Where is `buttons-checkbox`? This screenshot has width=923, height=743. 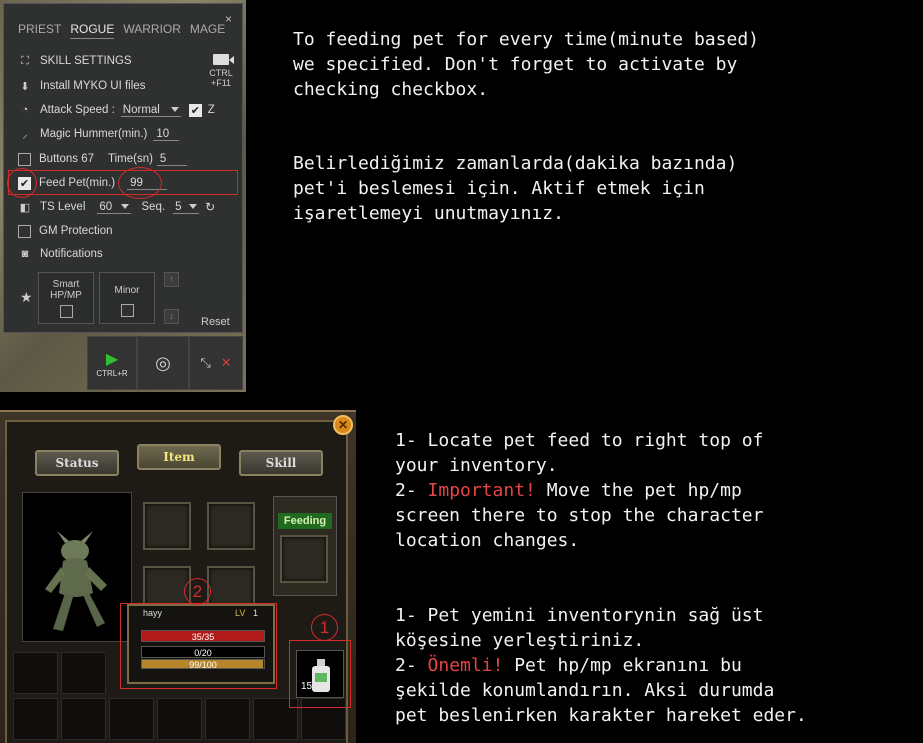 buttons-checkbox is located at coordinates (24, 159).